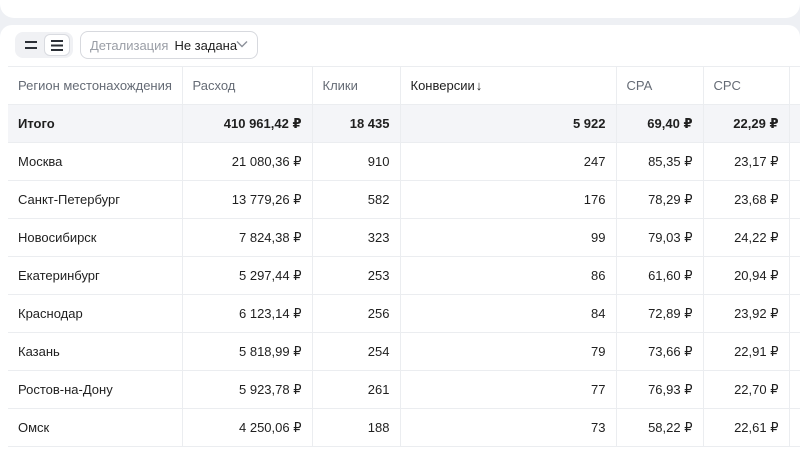 This screenshot has height=468, width=800. Describe the element at coordinates (247, 427) in the screenshot. I see `cell-spend: 4 250,06 ₽` at that location.